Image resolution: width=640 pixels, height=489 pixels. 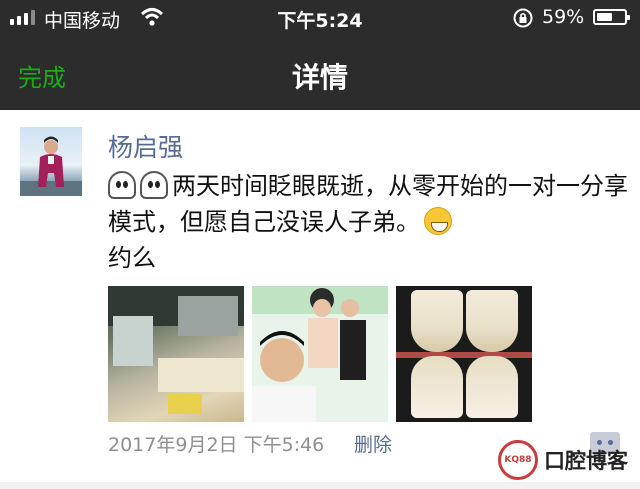 What do you see at coordinates (216, 445) in the screenshot?
I see `post-timestamp: 2017年9月2日 下午5:46` at bounding box center [216, 445].